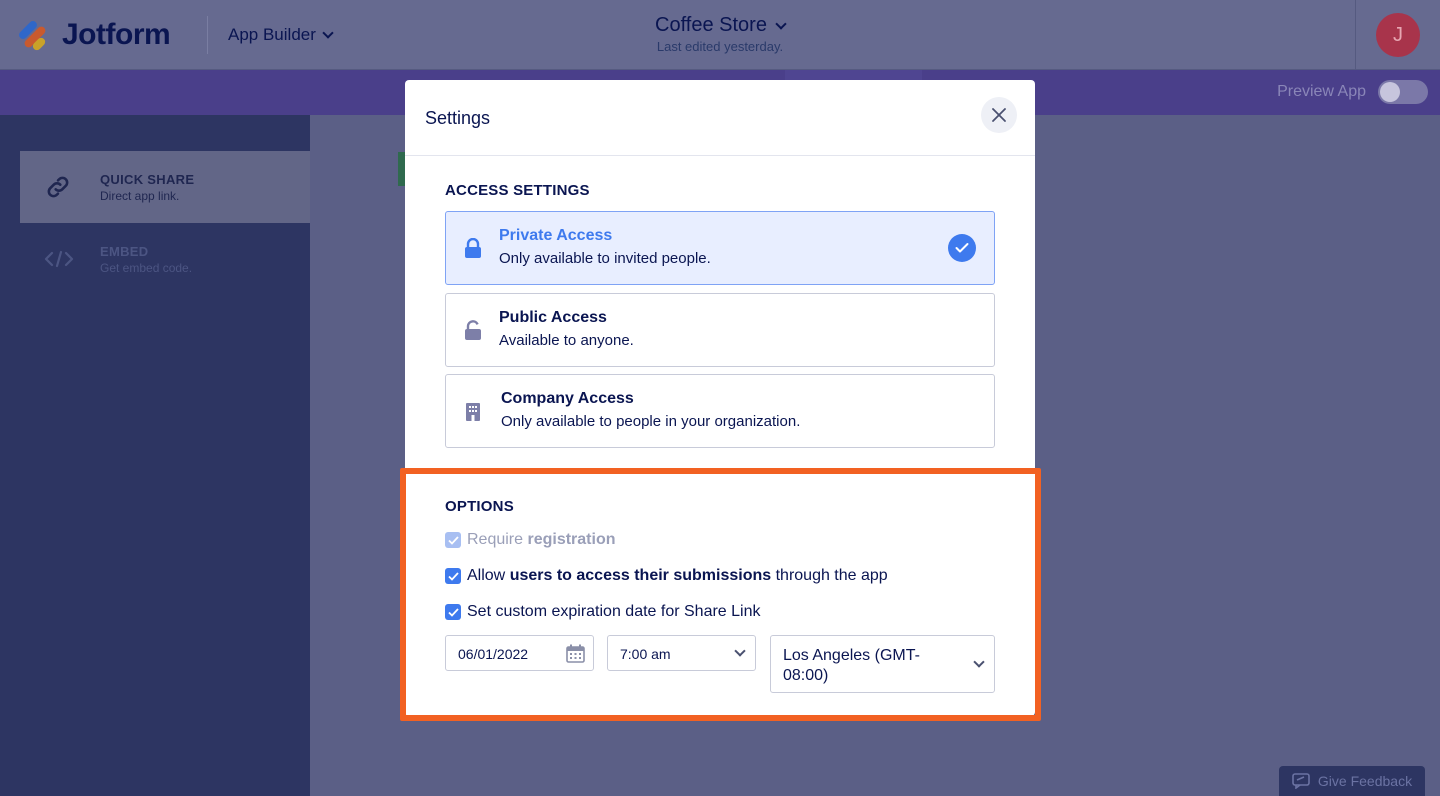 The image size is (1440, 796). Describe the element at coordinates (781, 23) in the screenshot. I see `chevron-down-icon` at that location.